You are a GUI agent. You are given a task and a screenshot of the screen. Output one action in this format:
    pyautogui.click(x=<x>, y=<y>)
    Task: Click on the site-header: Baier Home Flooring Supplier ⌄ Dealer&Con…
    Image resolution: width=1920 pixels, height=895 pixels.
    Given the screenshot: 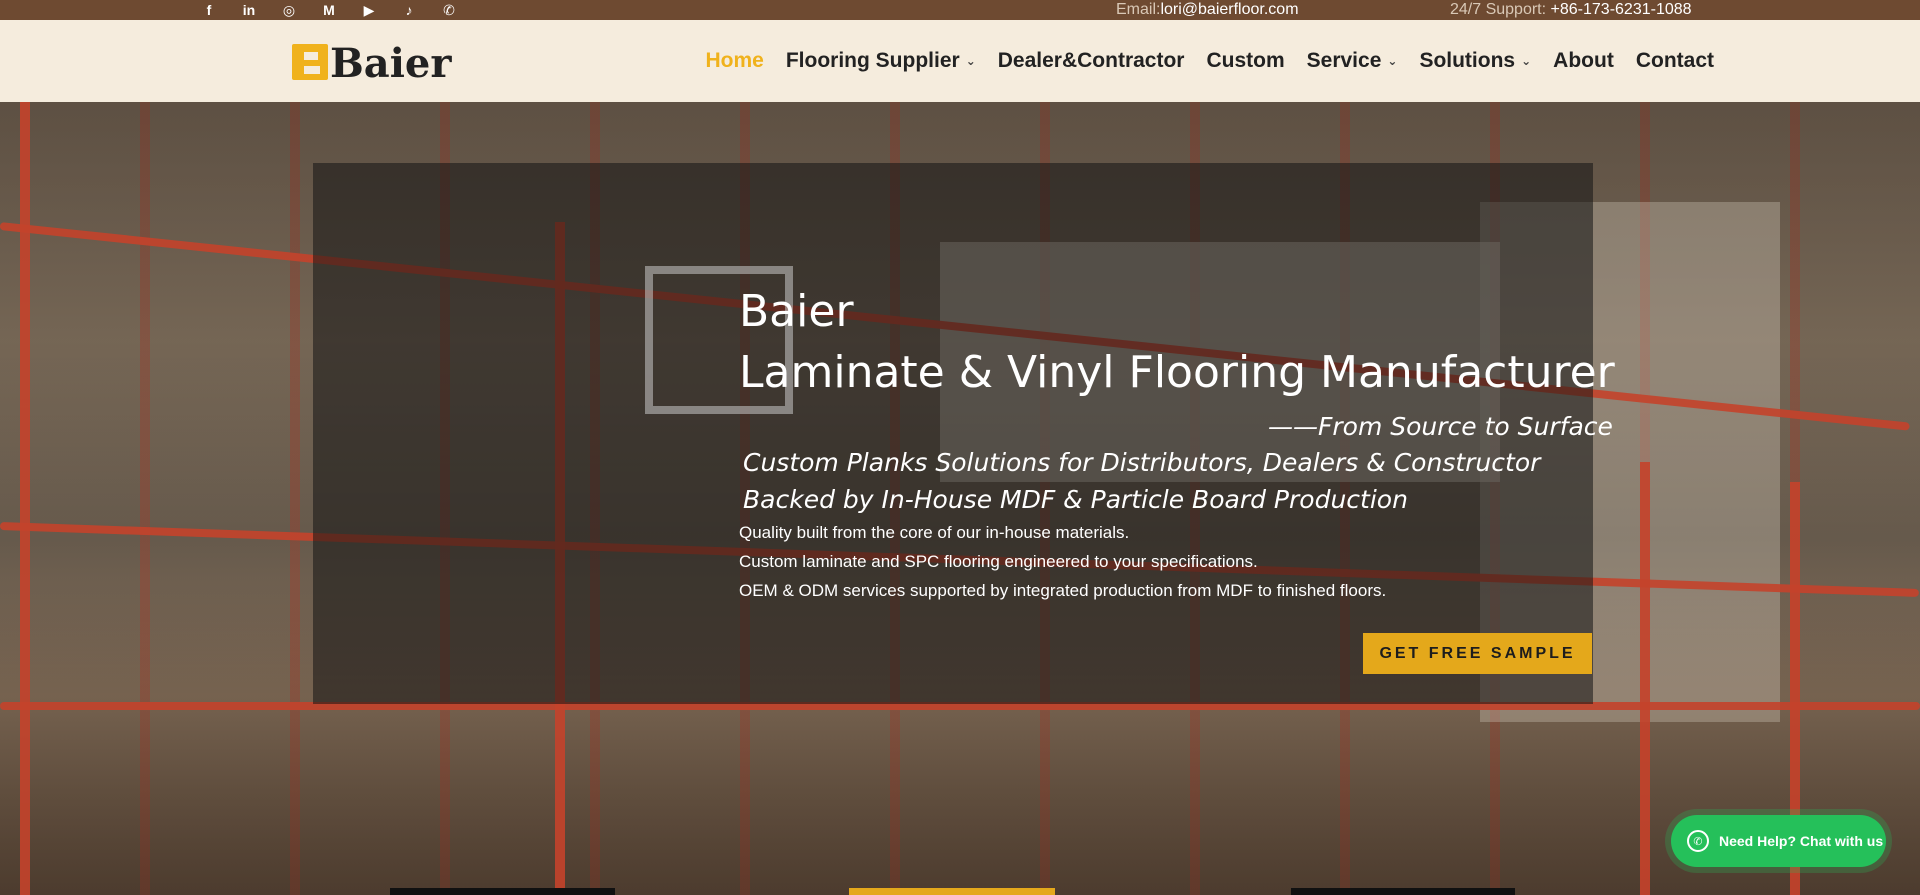 What is the action you would take?
    pyautogui.click(x=960, y=61)
    